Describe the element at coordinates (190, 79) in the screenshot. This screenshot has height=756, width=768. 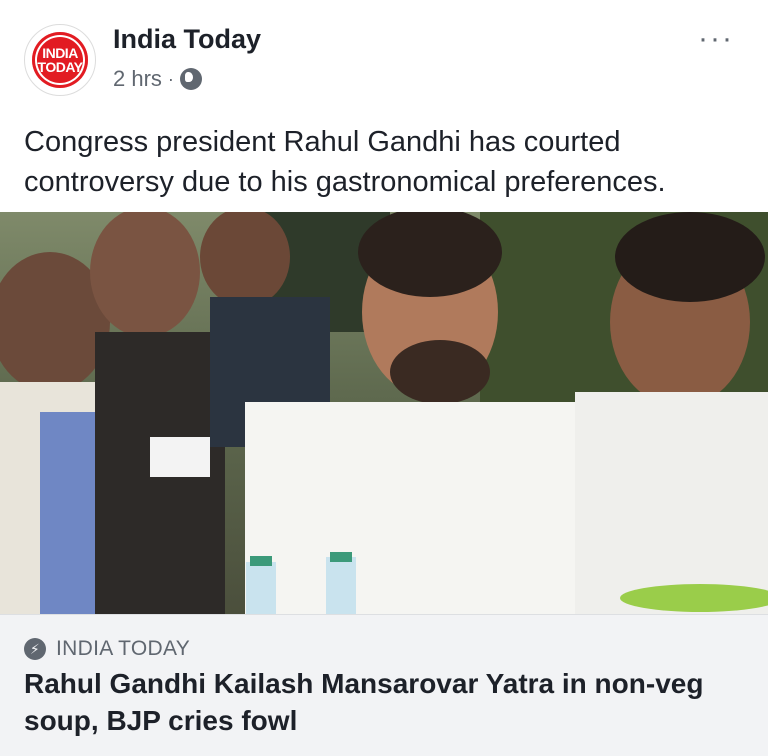
I see `globe-icon` at that location.